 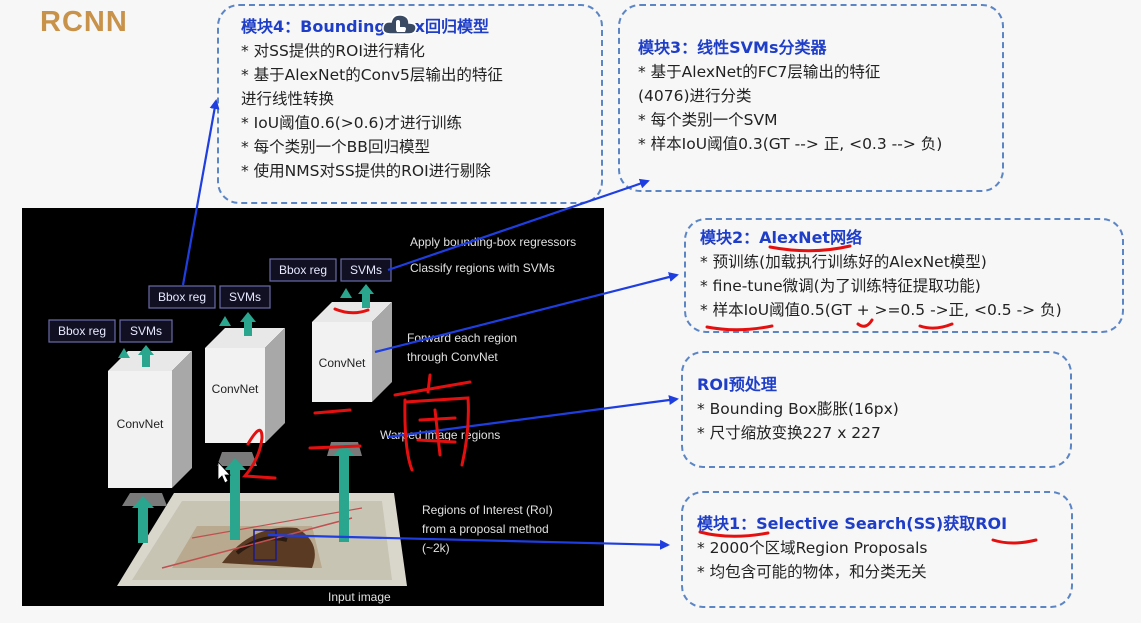 I want to click on roi-line-2: * 尺寸缩放变换227 x 227, so click(x=789, y=433).